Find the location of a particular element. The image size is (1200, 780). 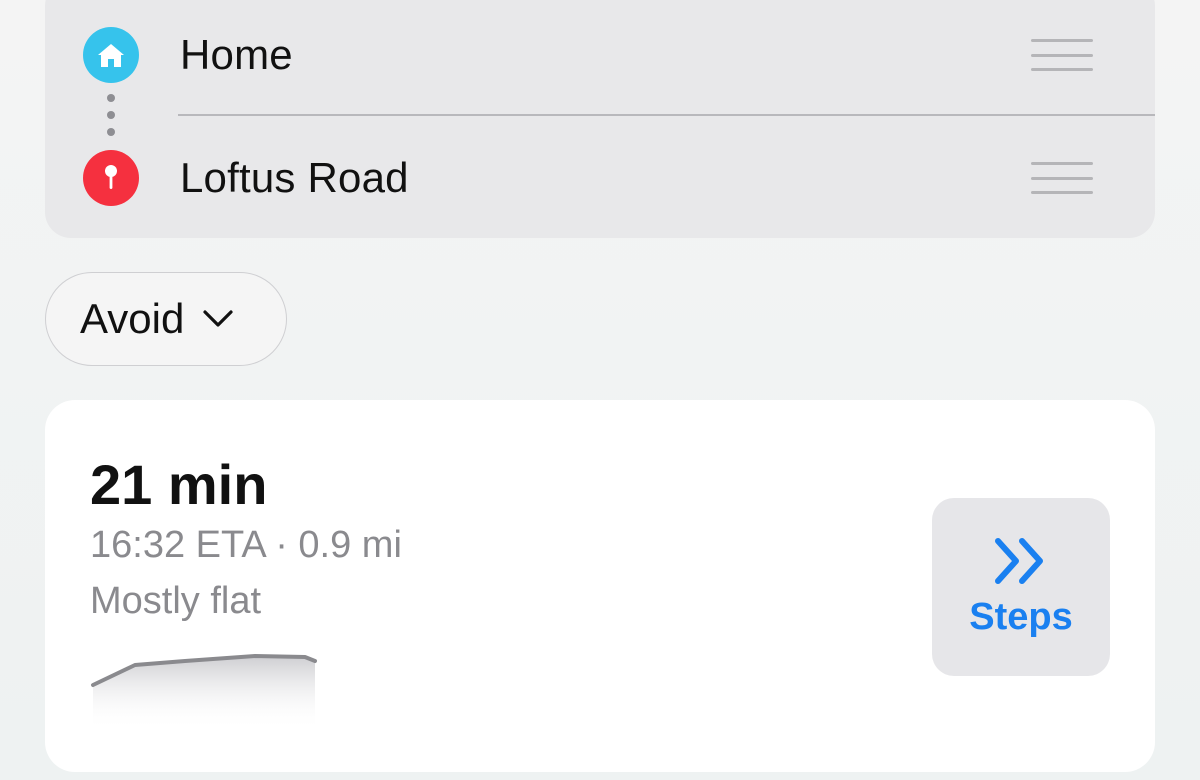

waypoint-row-destination: Loftus Road is located at coordinates (600, 178).